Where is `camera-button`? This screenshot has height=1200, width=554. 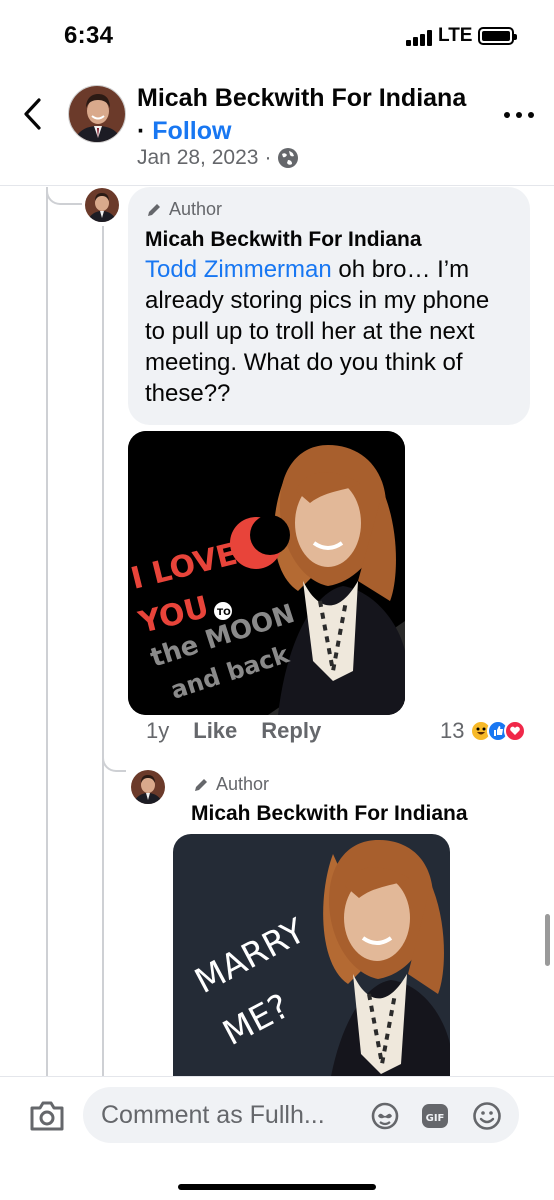 camera-button is located at coordinates (47, 1116).